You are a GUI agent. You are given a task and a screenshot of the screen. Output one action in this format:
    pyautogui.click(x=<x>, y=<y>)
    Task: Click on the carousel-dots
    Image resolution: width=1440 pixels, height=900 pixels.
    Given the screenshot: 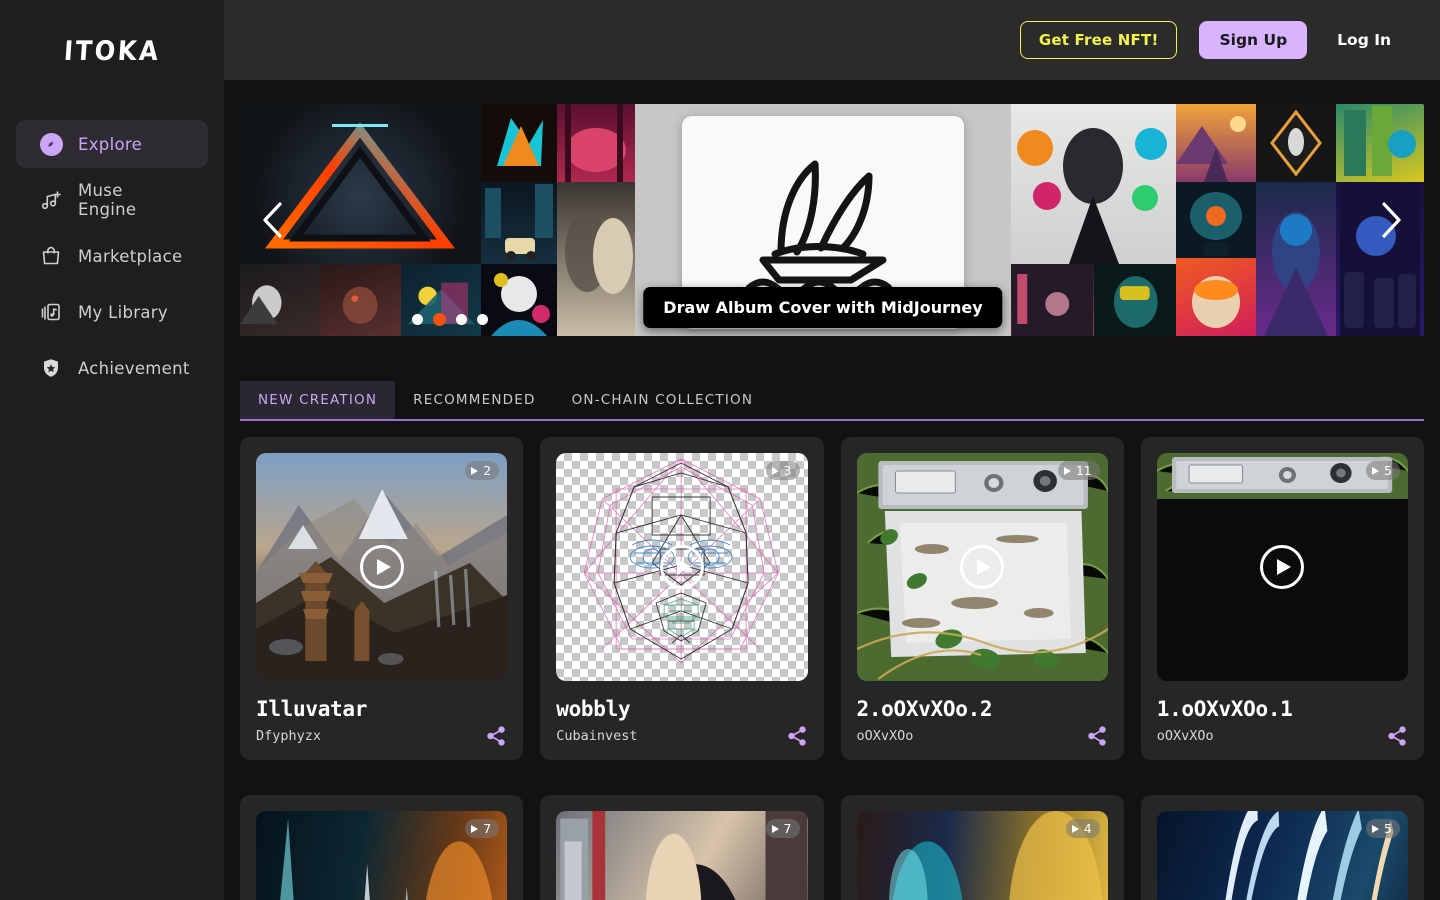 What is the action you would take?
    pyautogui.click(x=450, y=319)
    